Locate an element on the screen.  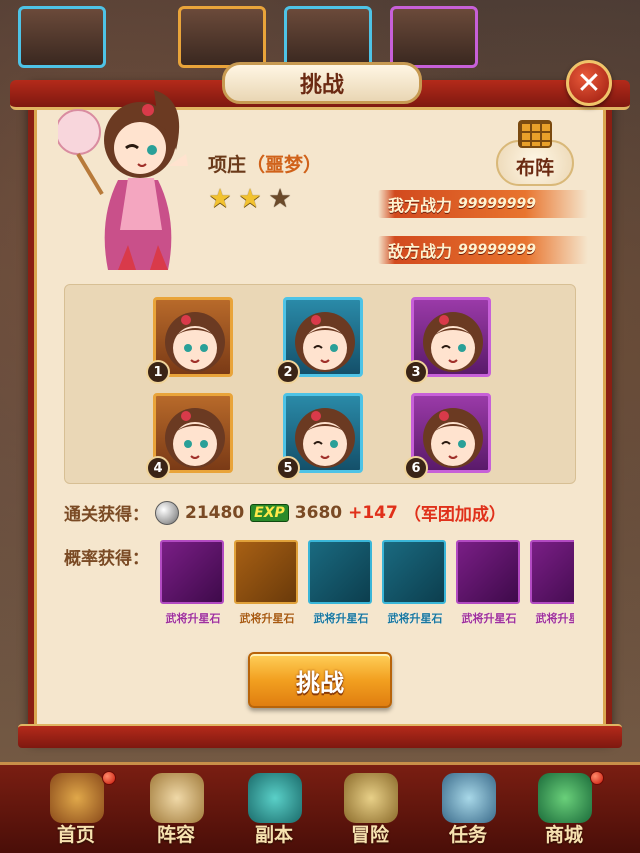
team-slot: 3 is located at coordinates (447, 340).